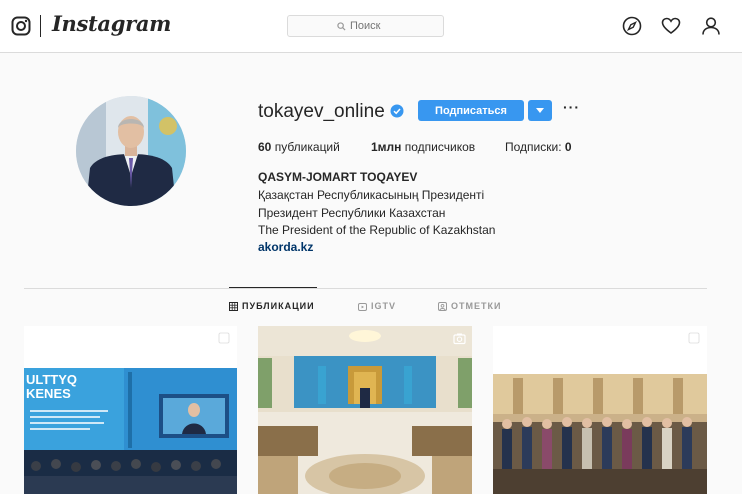 This screenshot has width=742, height=494. I want to click on stat-posts: 60 публикаций, so click(299, 147).